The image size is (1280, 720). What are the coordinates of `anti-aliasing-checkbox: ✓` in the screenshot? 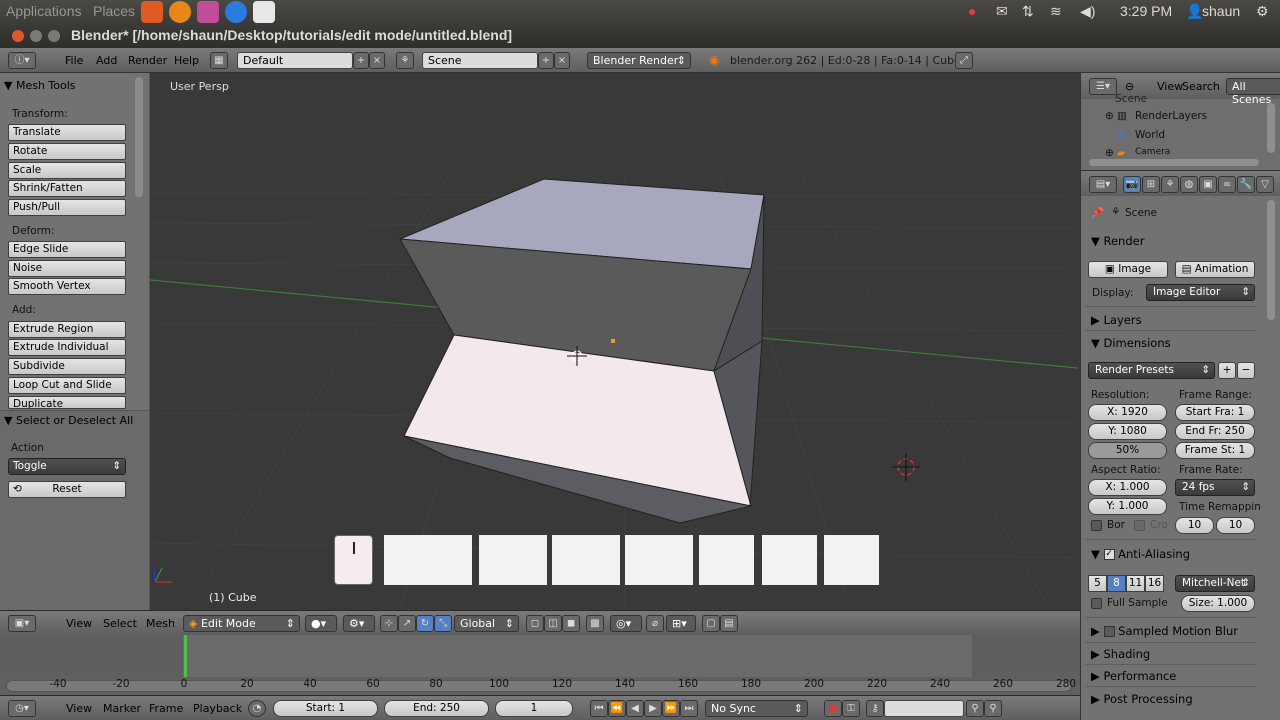 It's located at (1109, 554).